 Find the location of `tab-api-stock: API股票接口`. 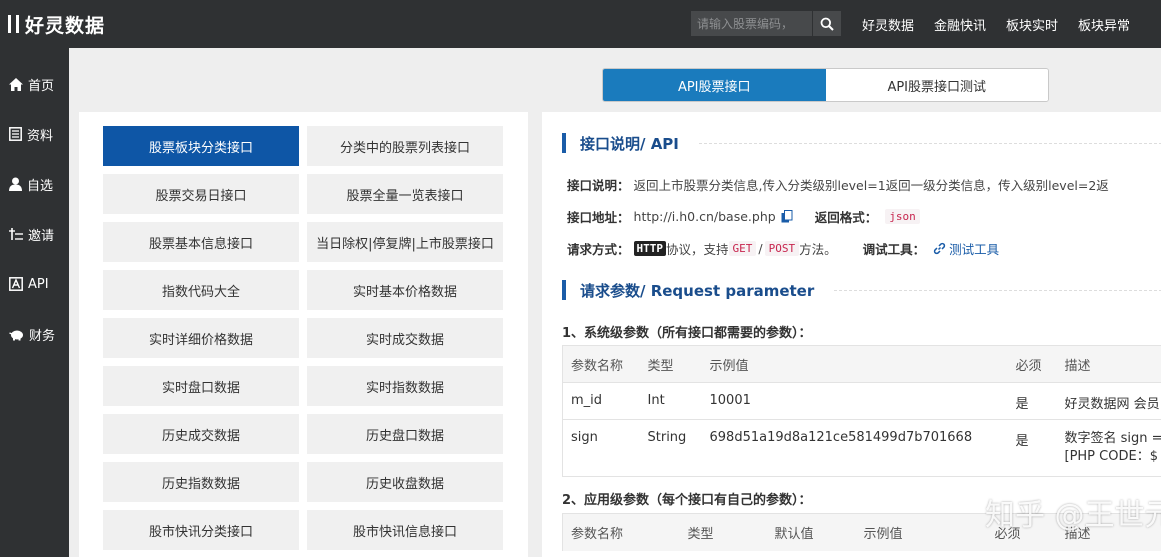

tab-api-stock: API股票接口 is located at coordinates (714, 85).